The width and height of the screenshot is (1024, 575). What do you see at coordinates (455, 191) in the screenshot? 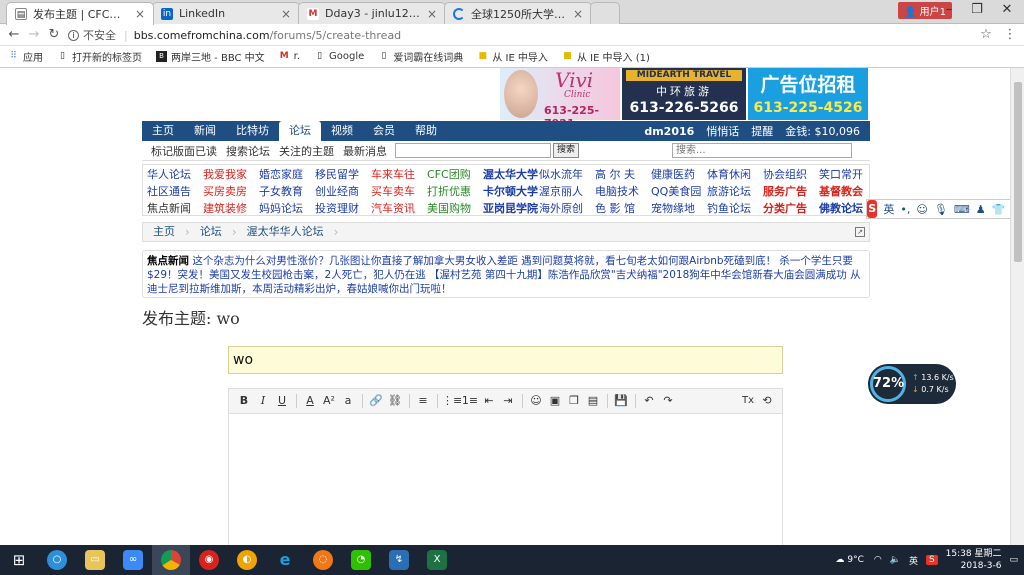
I see `forum-link: 打折优惠` at bounding box center [455, 191].